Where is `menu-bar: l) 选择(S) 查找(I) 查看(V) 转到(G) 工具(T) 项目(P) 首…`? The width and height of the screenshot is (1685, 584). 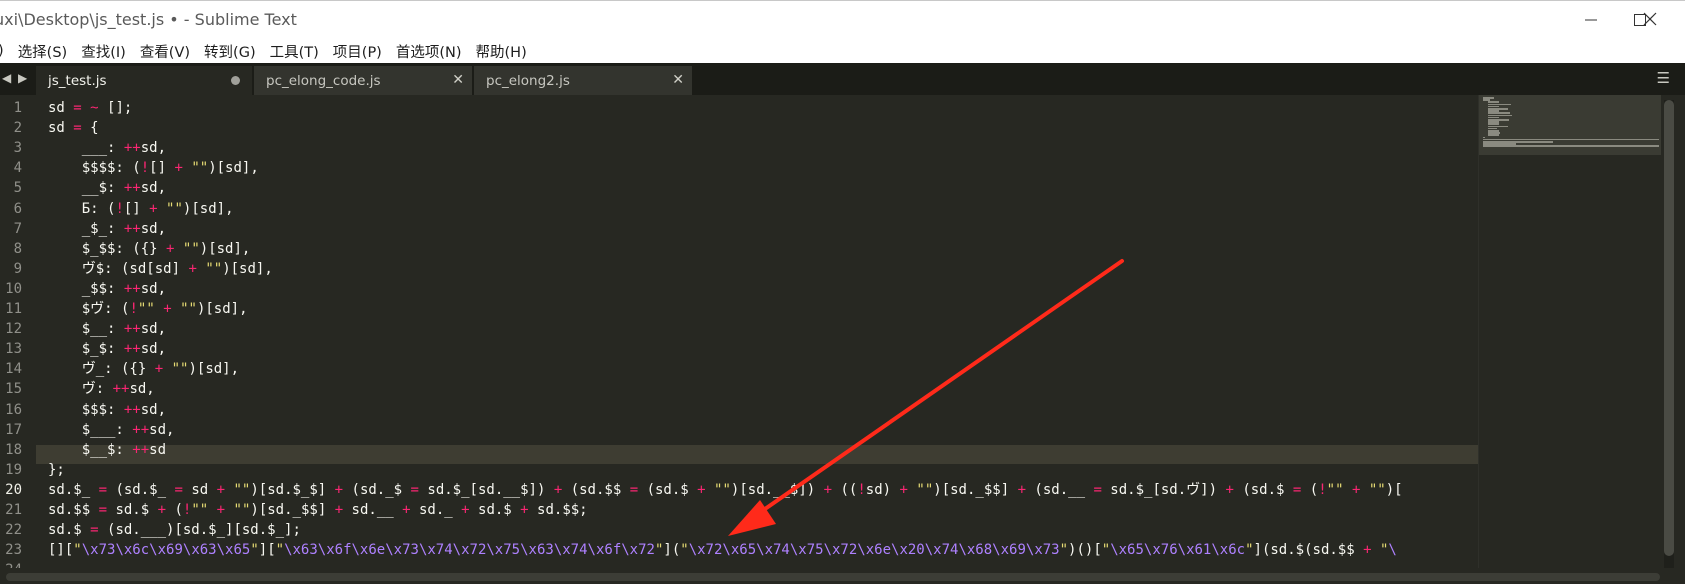
menu-bar: l) 选择(S) 查找(I) 查看(V) 转到(G) 工具(T) 项目(P) 首… is located at coordinates (842, 51).